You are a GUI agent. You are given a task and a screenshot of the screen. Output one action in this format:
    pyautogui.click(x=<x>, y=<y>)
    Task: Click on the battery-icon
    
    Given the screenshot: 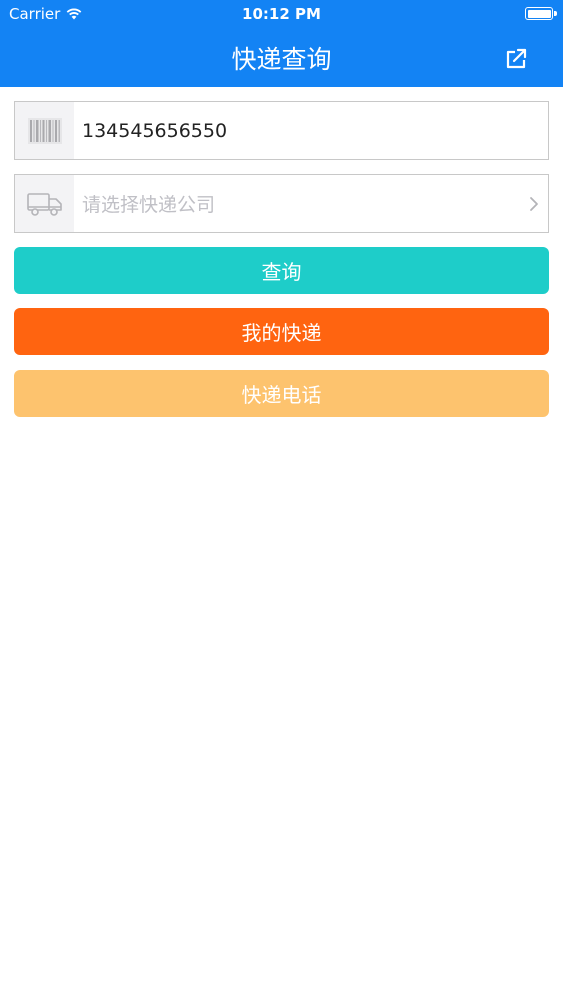 What is the action you would take?
    pyautogui.click(x=541, y=13)
    